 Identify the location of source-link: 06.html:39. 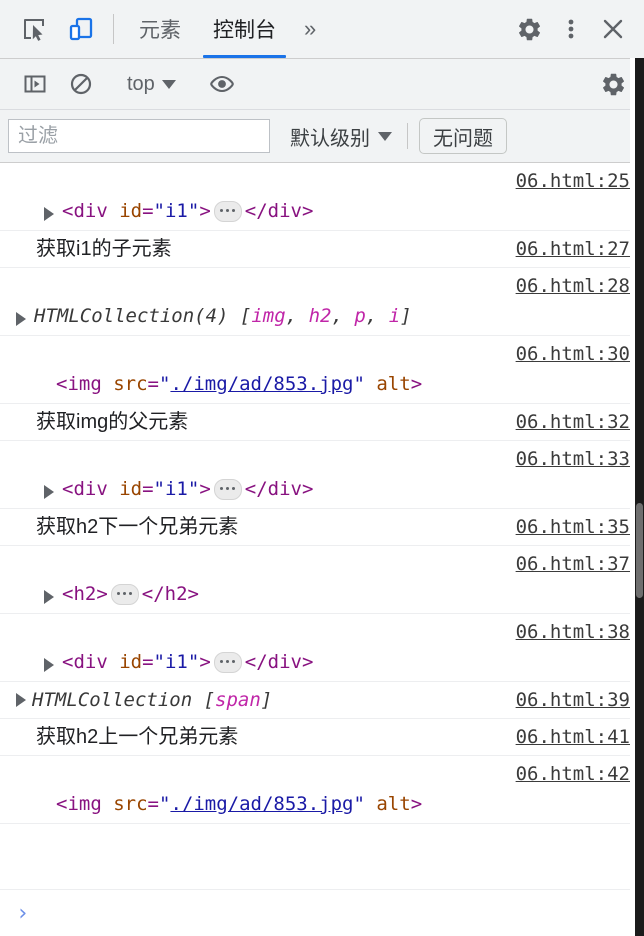
(573, 700).